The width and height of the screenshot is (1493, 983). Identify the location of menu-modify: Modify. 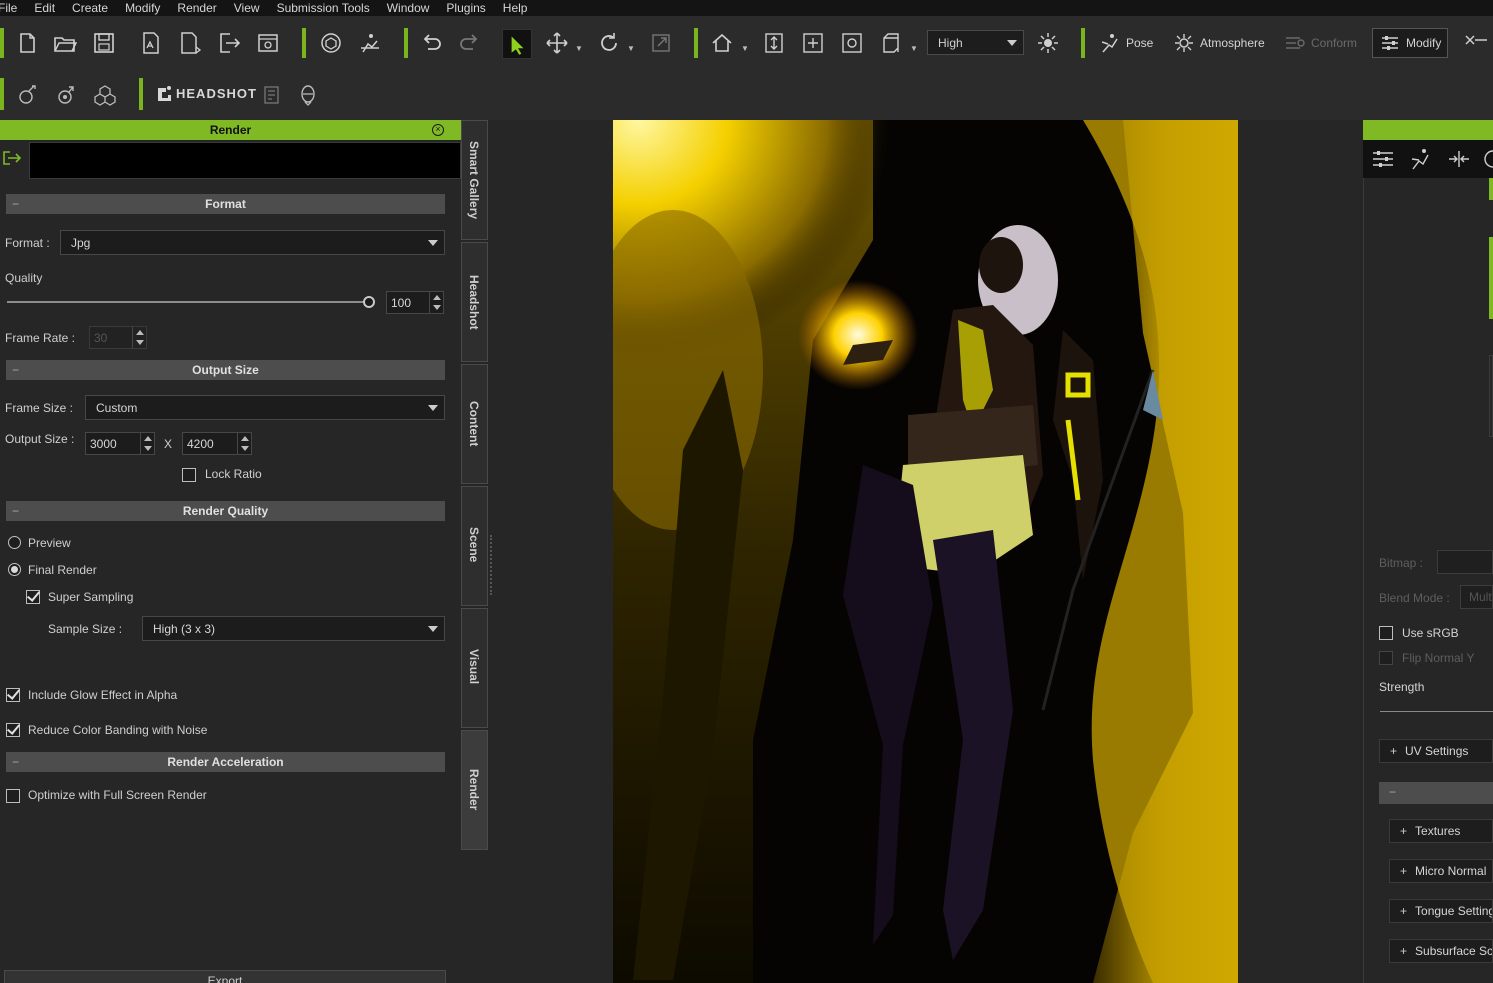
(142, 8).